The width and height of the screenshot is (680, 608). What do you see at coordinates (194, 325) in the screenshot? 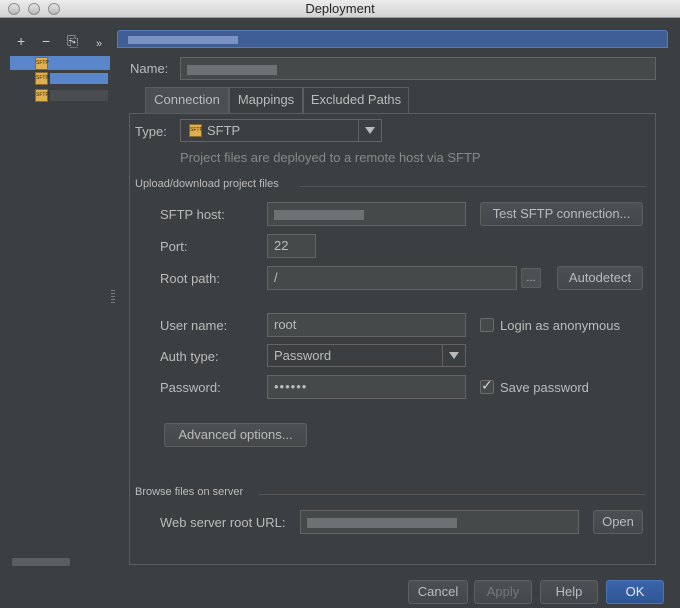
I see `user-name-label: User name:` at bounding box center [194, 325].